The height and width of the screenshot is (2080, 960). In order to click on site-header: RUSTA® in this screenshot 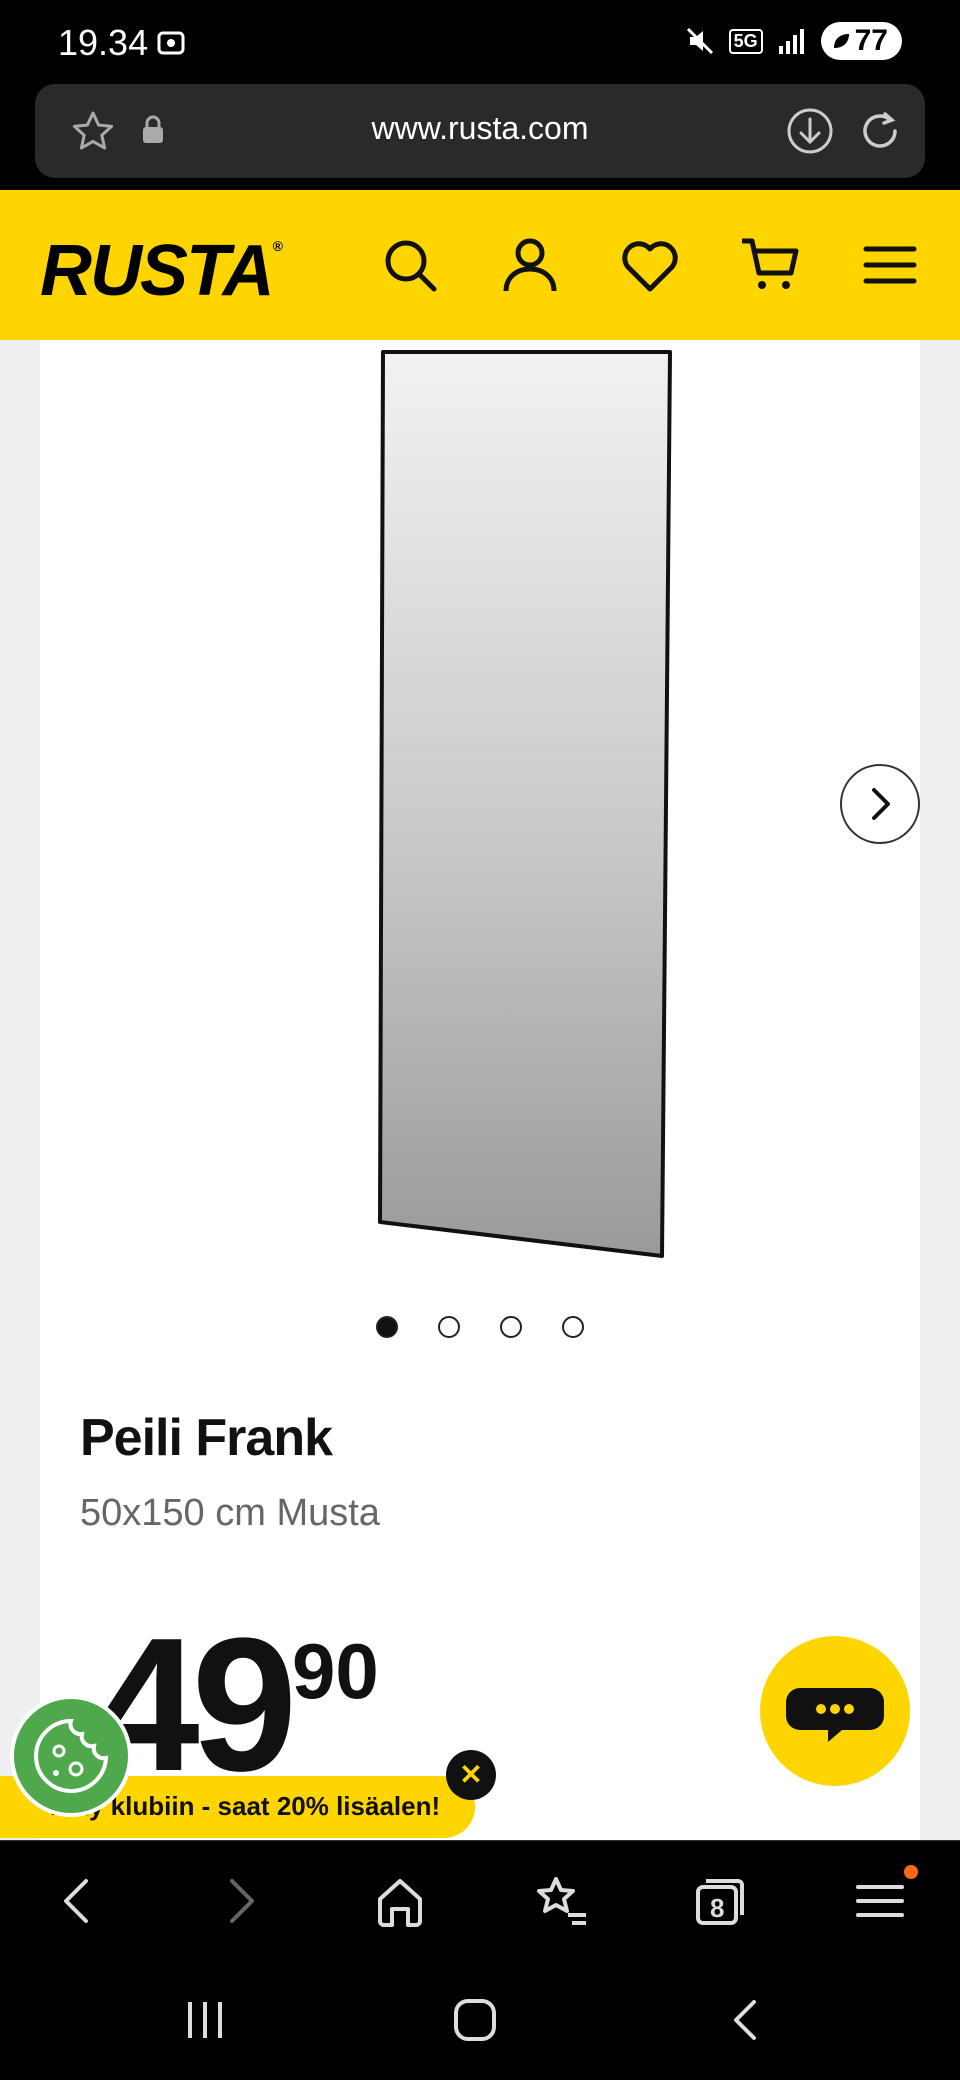, I will do `click(480, 265)`.